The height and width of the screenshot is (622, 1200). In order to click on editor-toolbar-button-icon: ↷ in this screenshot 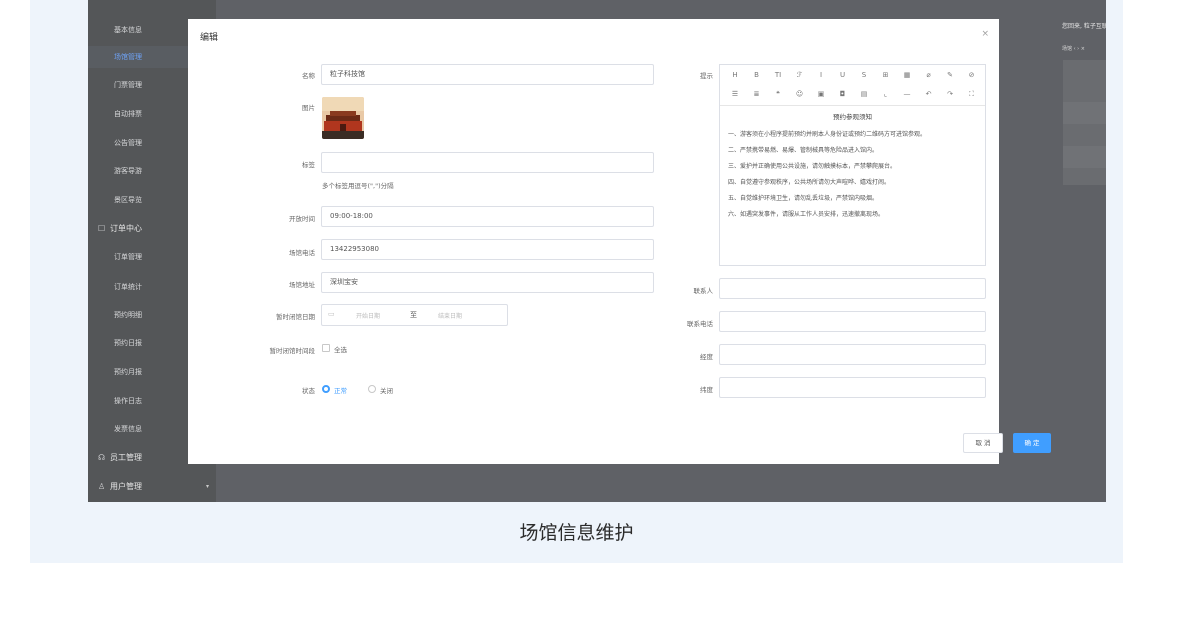, I will do `click(950, 94)`.